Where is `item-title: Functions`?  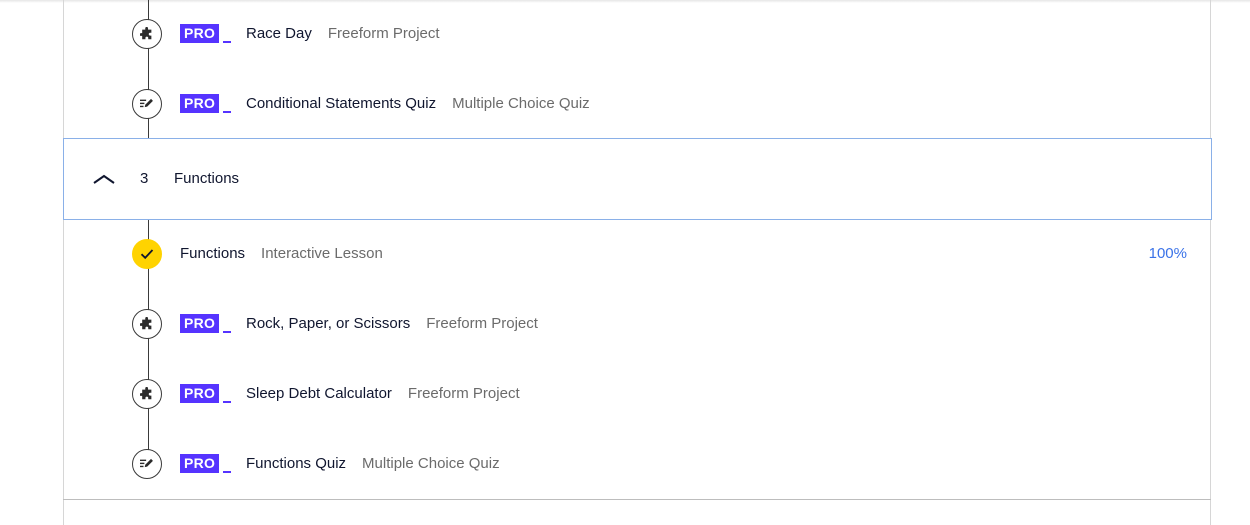 item-title: Functions is located at coordinates (213, 253).